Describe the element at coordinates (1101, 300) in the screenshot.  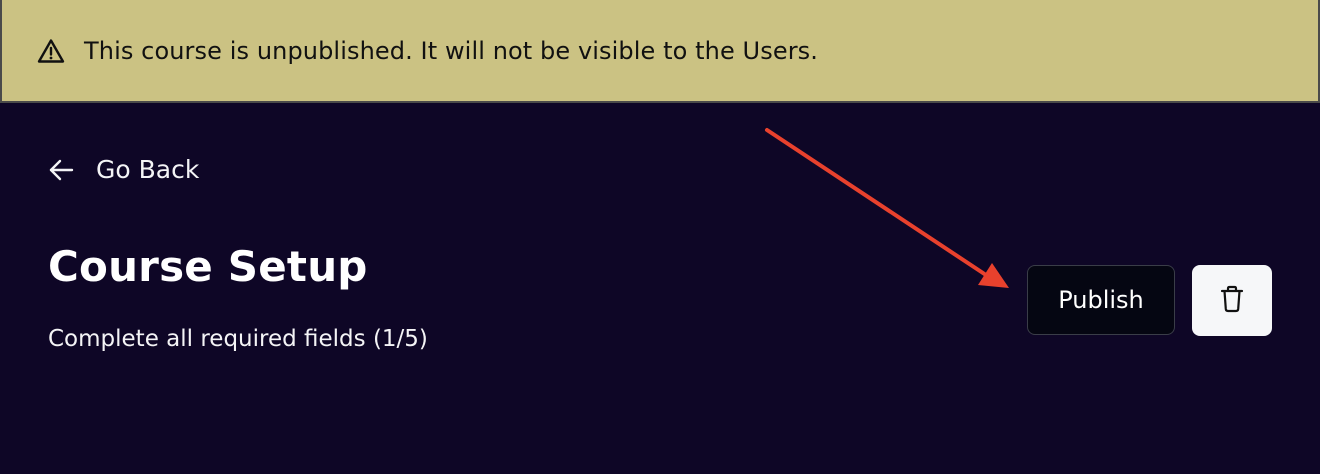
I see `publish-button: Publish` at that location.